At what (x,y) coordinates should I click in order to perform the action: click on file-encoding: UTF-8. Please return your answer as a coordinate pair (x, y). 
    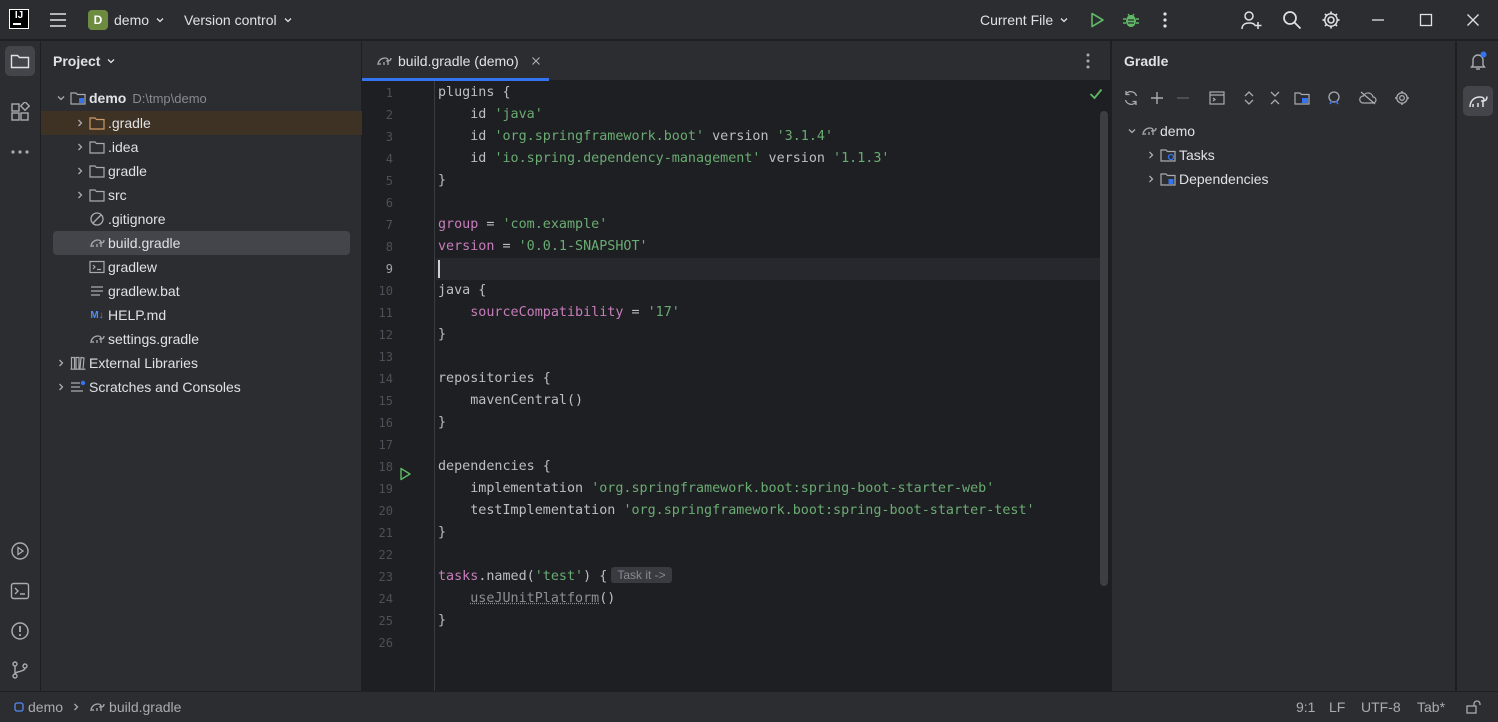
    Looking at the image, I should click on (1381, 707).